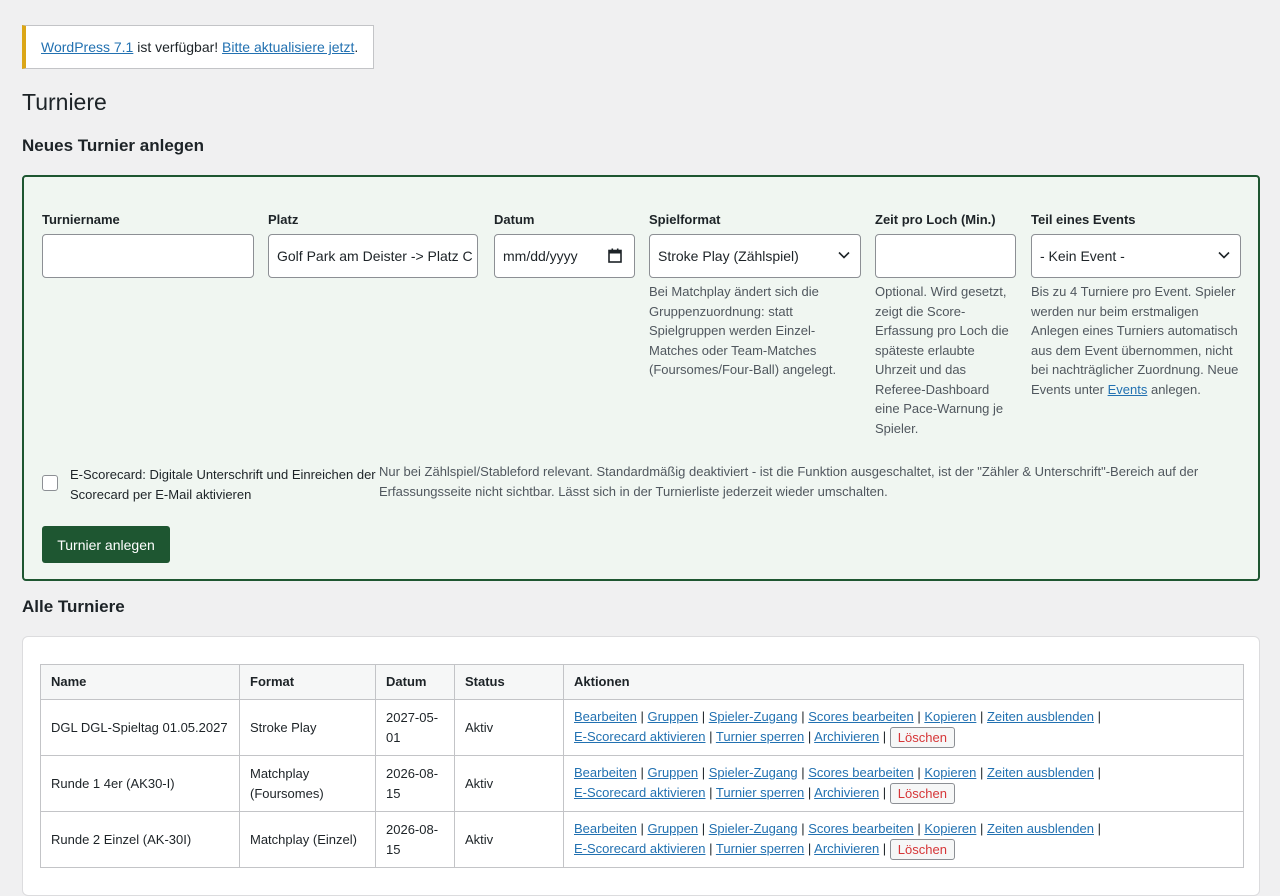 The image size is (1280, 896). What do you see at coordinates (844, 255) in the screenshot?
I see `chevron-down-icon` at bounding box center [844, 255].